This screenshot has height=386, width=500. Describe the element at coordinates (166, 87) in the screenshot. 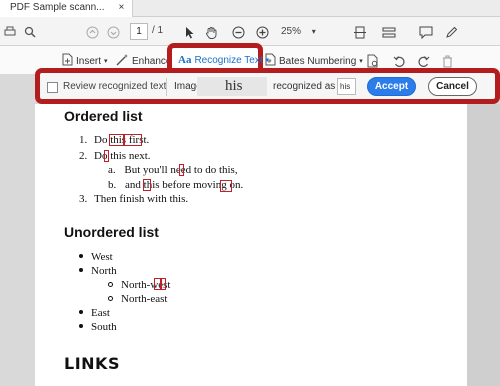

I see `divider` at that location.